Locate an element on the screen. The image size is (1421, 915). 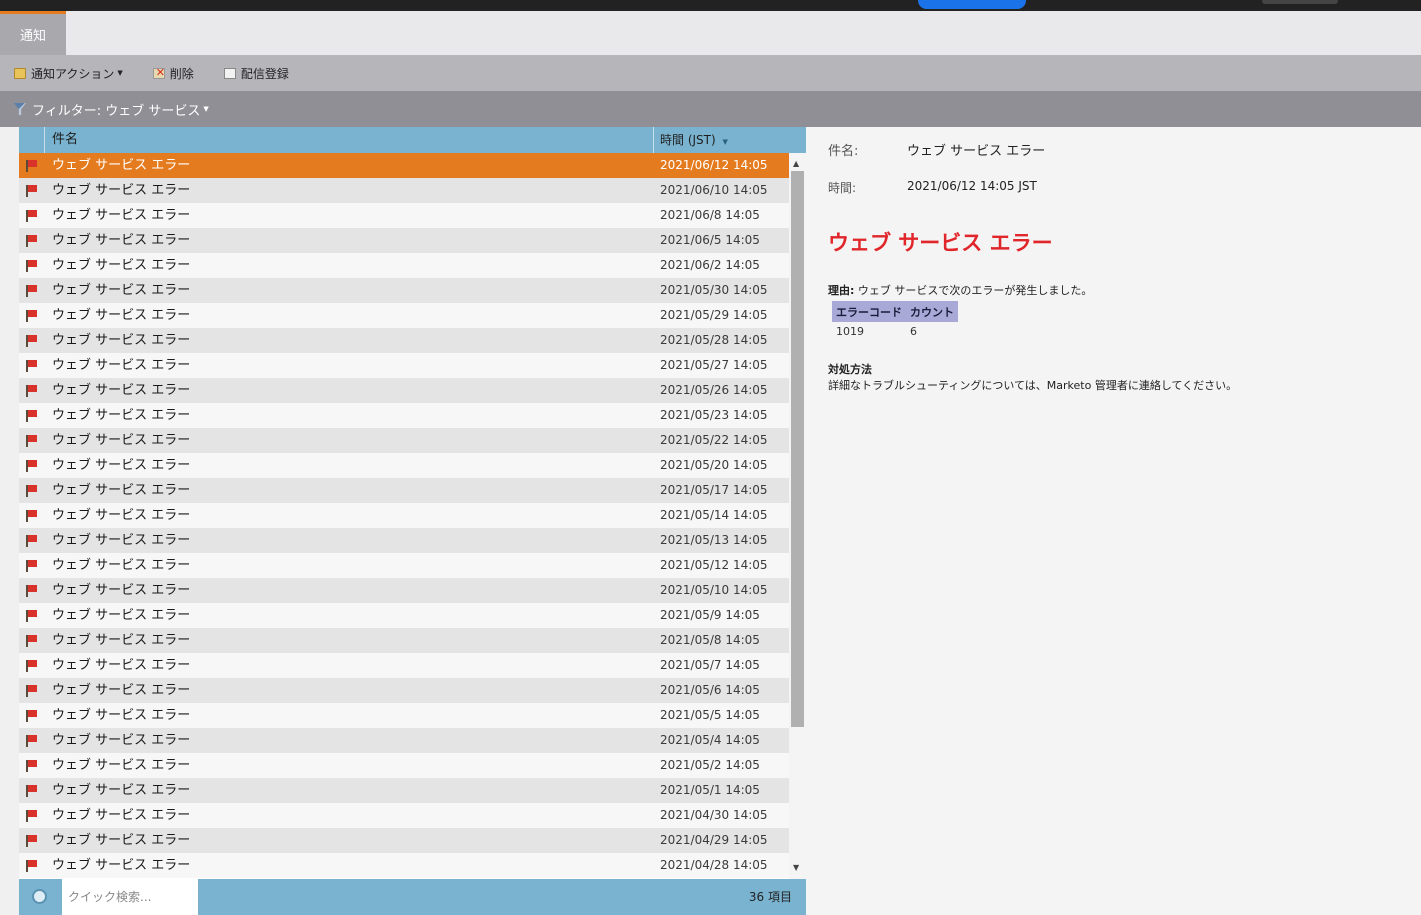
action-heading: 対処方法 is located at coordinates (850, 369).